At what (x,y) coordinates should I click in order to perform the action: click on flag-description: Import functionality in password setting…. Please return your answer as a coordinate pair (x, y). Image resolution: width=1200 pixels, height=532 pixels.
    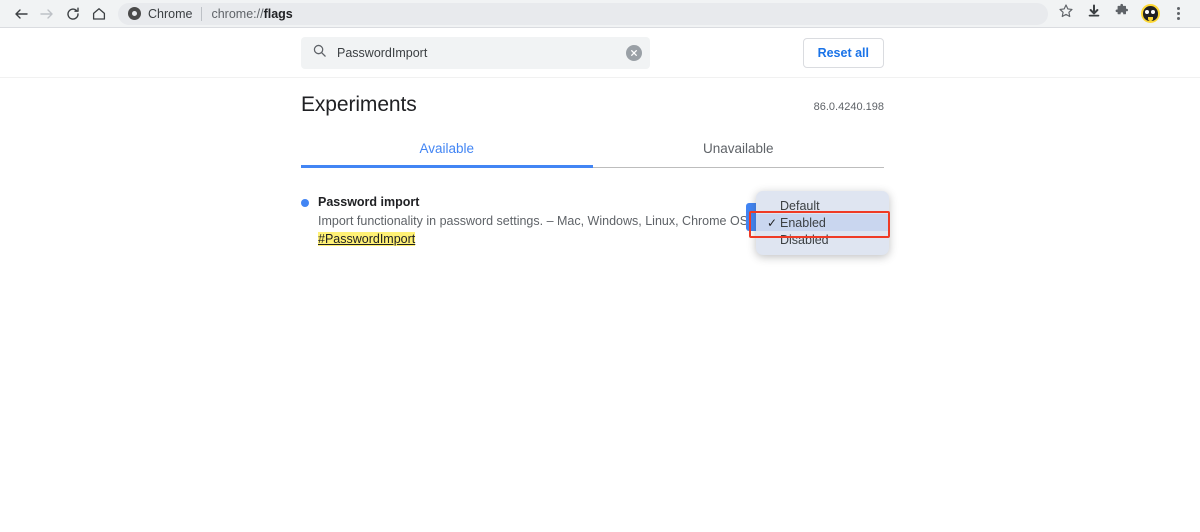
    Looking at the image, I should click on (558, 221).